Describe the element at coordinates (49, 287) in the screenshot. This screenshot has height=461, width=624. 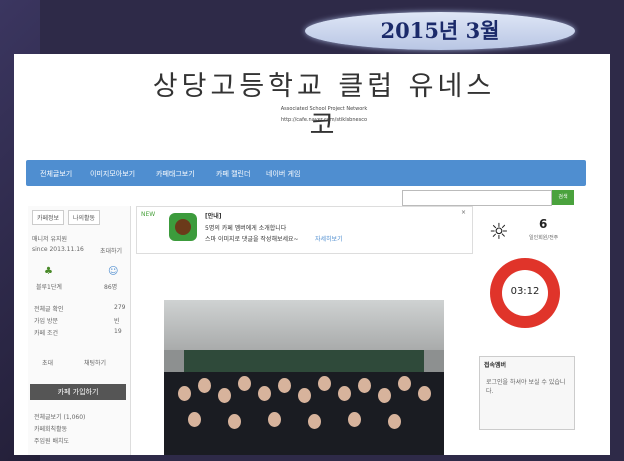
I see `level-label: 블루1단계` at that location.